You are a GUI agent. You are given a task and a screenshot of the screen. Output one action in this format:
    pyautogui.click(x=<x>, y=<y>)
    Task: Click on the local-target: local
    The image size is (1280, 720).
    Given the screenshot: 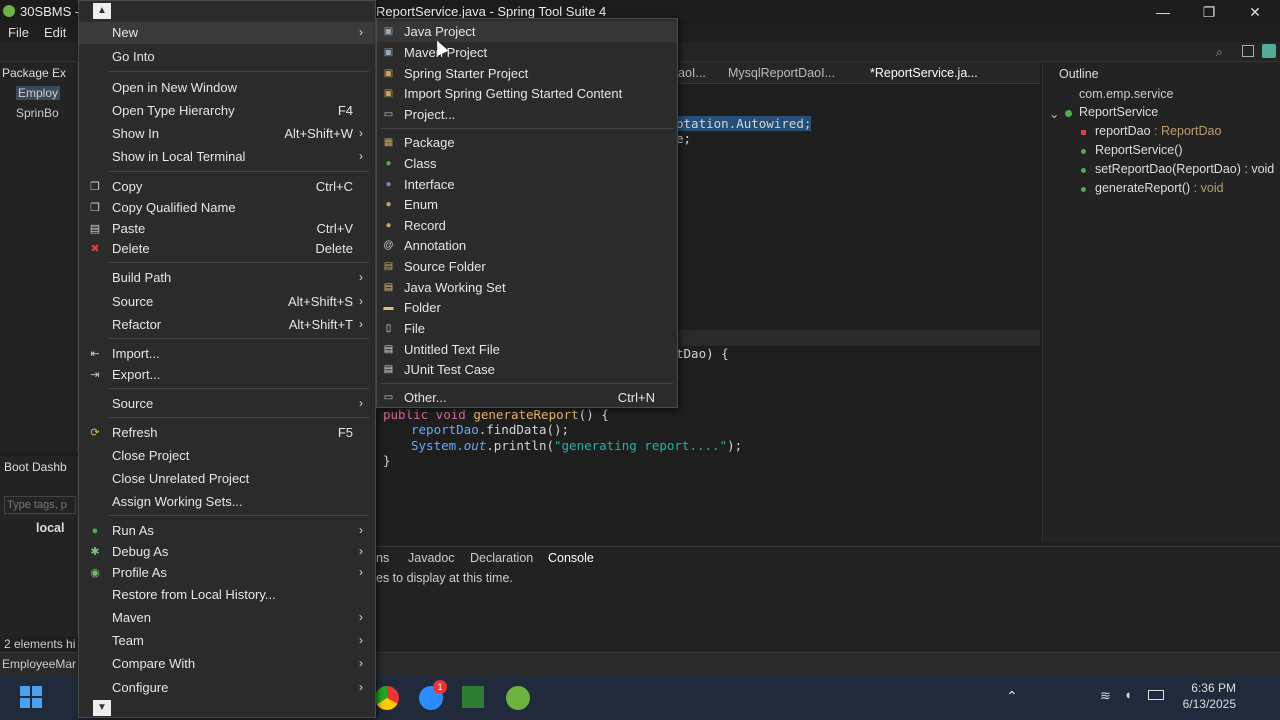 What is the action you would take?
    pyautogui.click(x=50, y=528)
    